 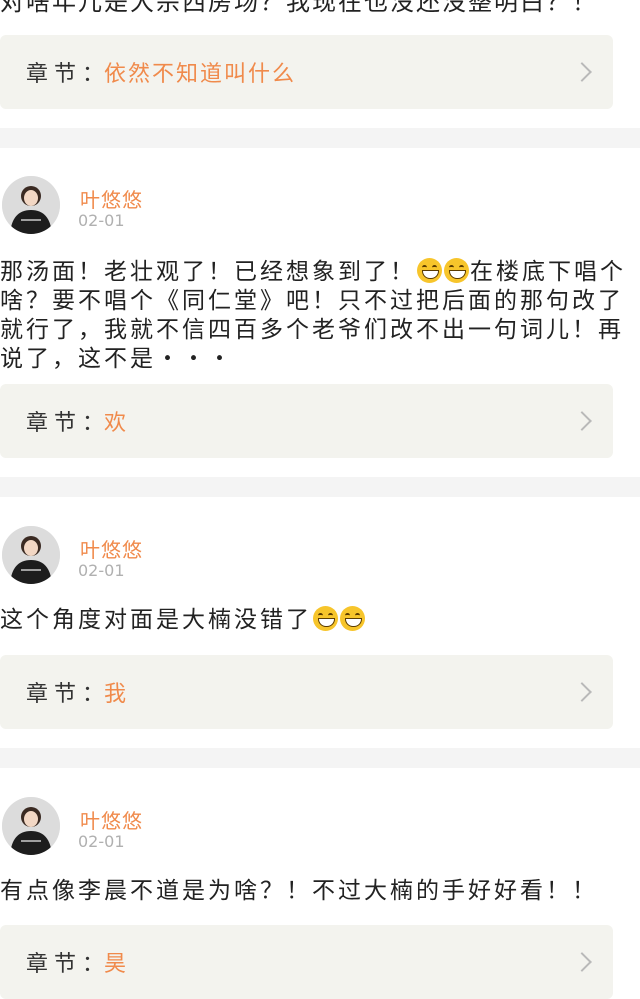 I want to click on comment-text: 这个角度对面是大楠没错了, so click(x=156, y=620).